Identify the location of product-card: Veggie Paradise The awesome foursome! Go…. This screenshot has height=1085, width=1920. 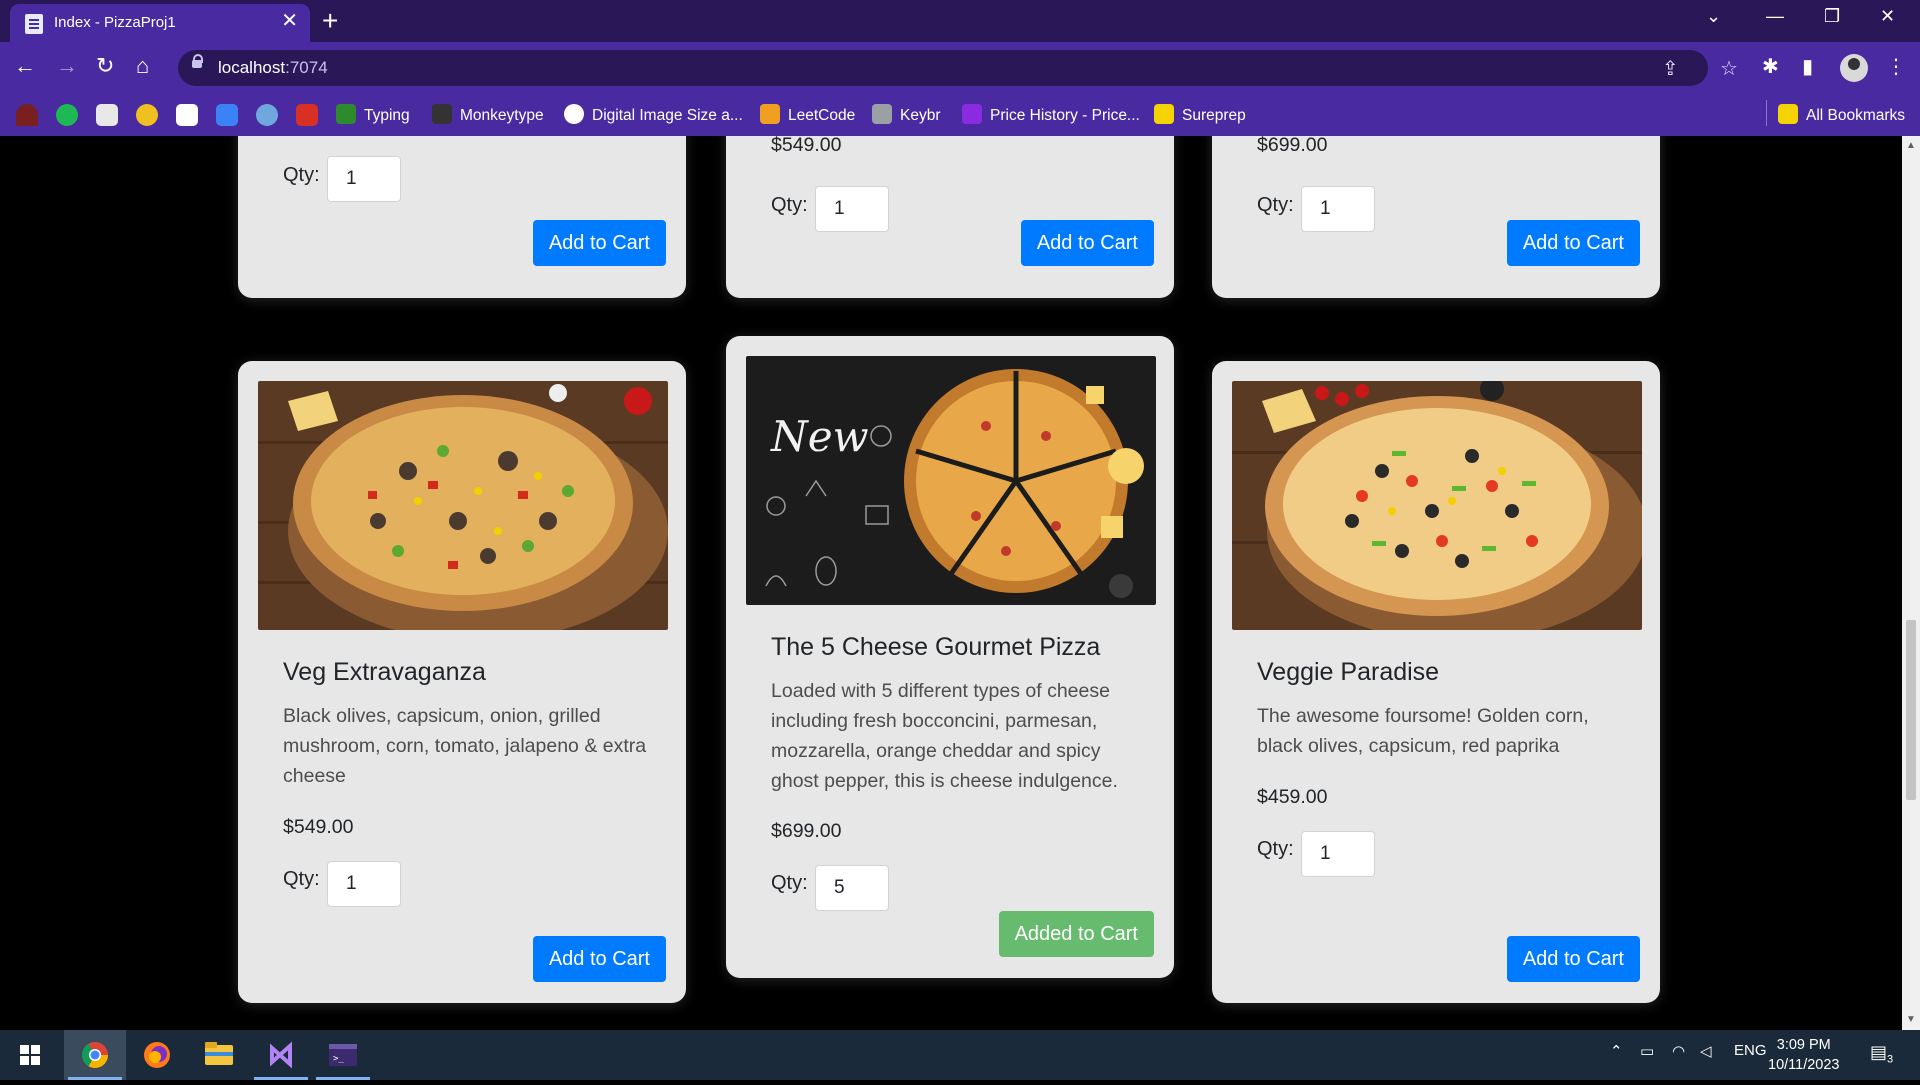
(1436, 682).